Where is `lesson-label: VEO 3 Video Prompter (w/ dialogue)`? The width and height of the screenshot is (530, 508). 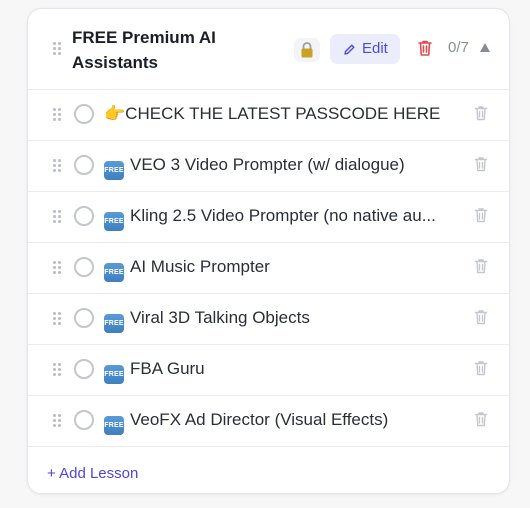
lesson-label: VEO 3 Video Prompter (w/ dialogue) is located at coordinates (267, 164).